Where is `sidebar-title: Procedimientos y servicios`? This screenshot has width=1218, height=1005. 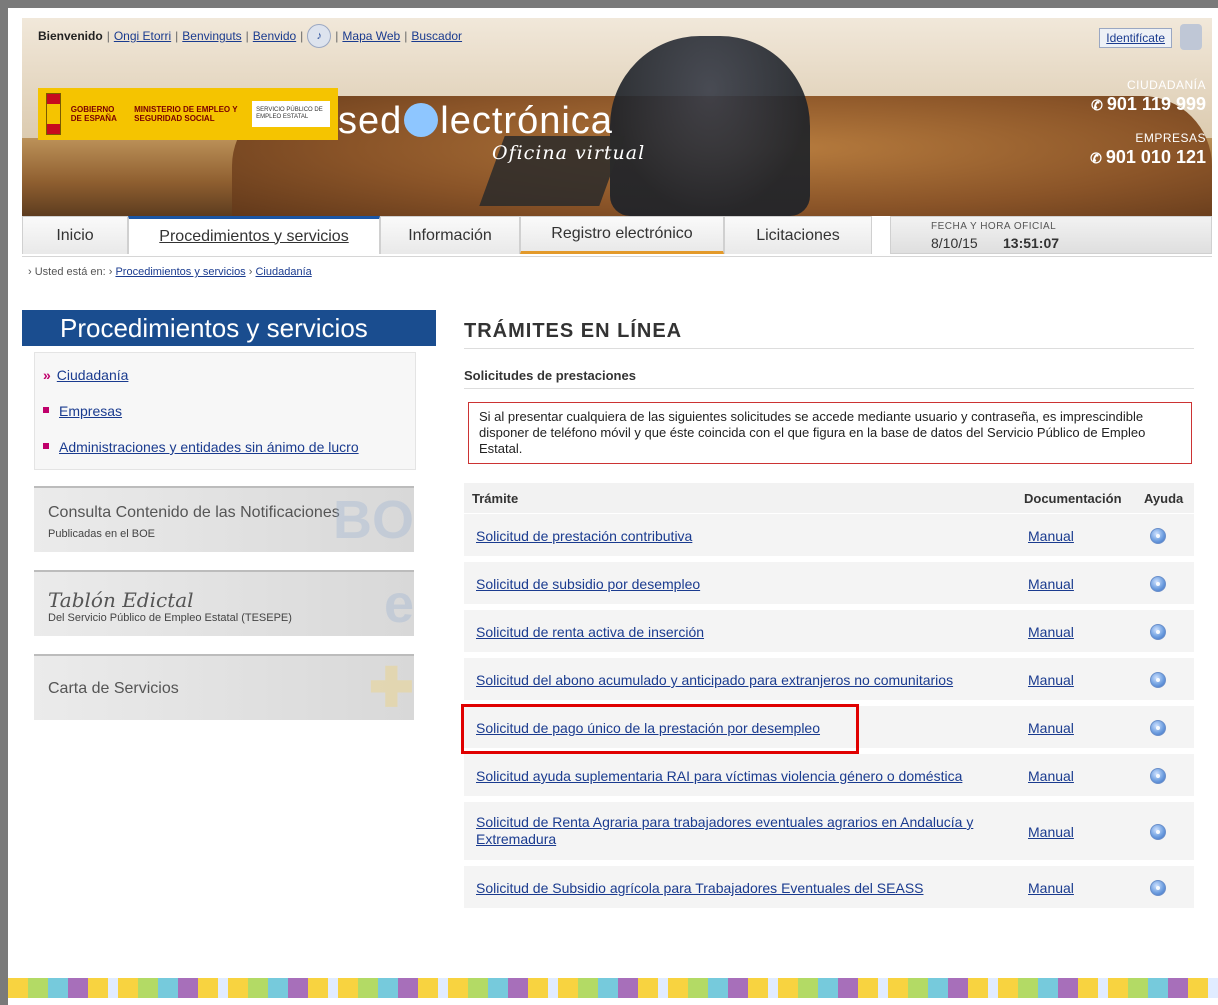 sidebar-title: Procedimientos y servicios is located at coordinates (229, 328).